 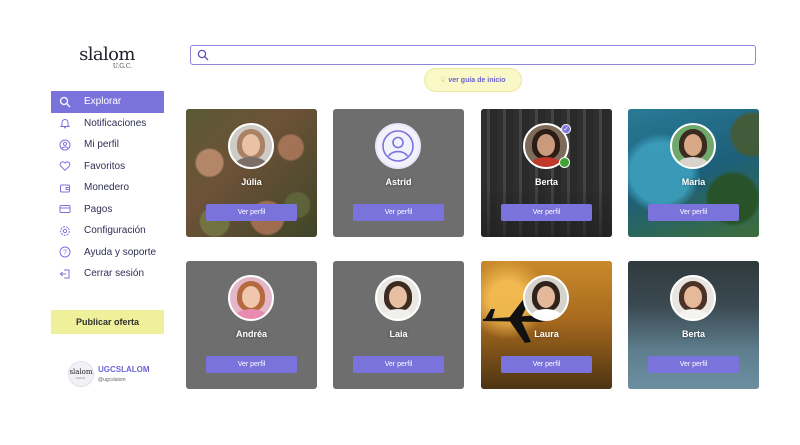 I want to click on heart-icon, so click(x=65, y=166).